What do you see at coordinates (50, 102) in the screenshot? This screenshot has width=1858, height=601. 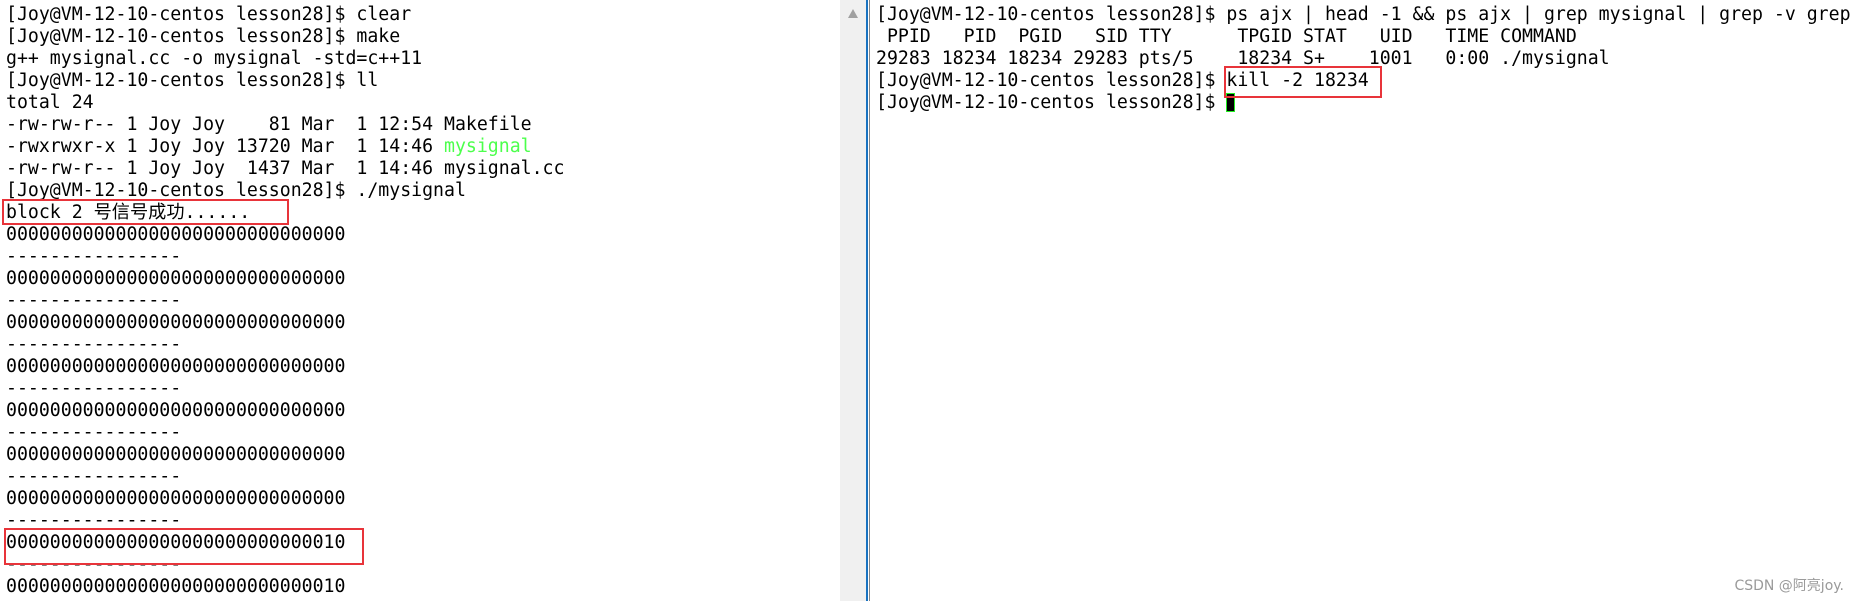 I see `terminal-line: total 24` at bounding box center [50, 102].